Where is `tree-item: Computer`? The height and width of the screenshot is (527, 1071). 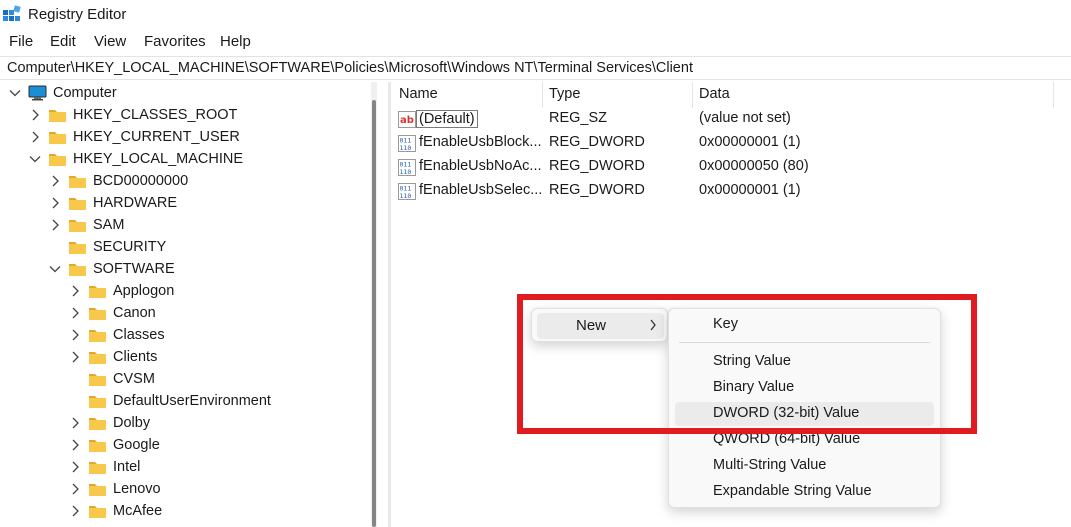
tree-item: Computer is located at coordinates (62, 93).